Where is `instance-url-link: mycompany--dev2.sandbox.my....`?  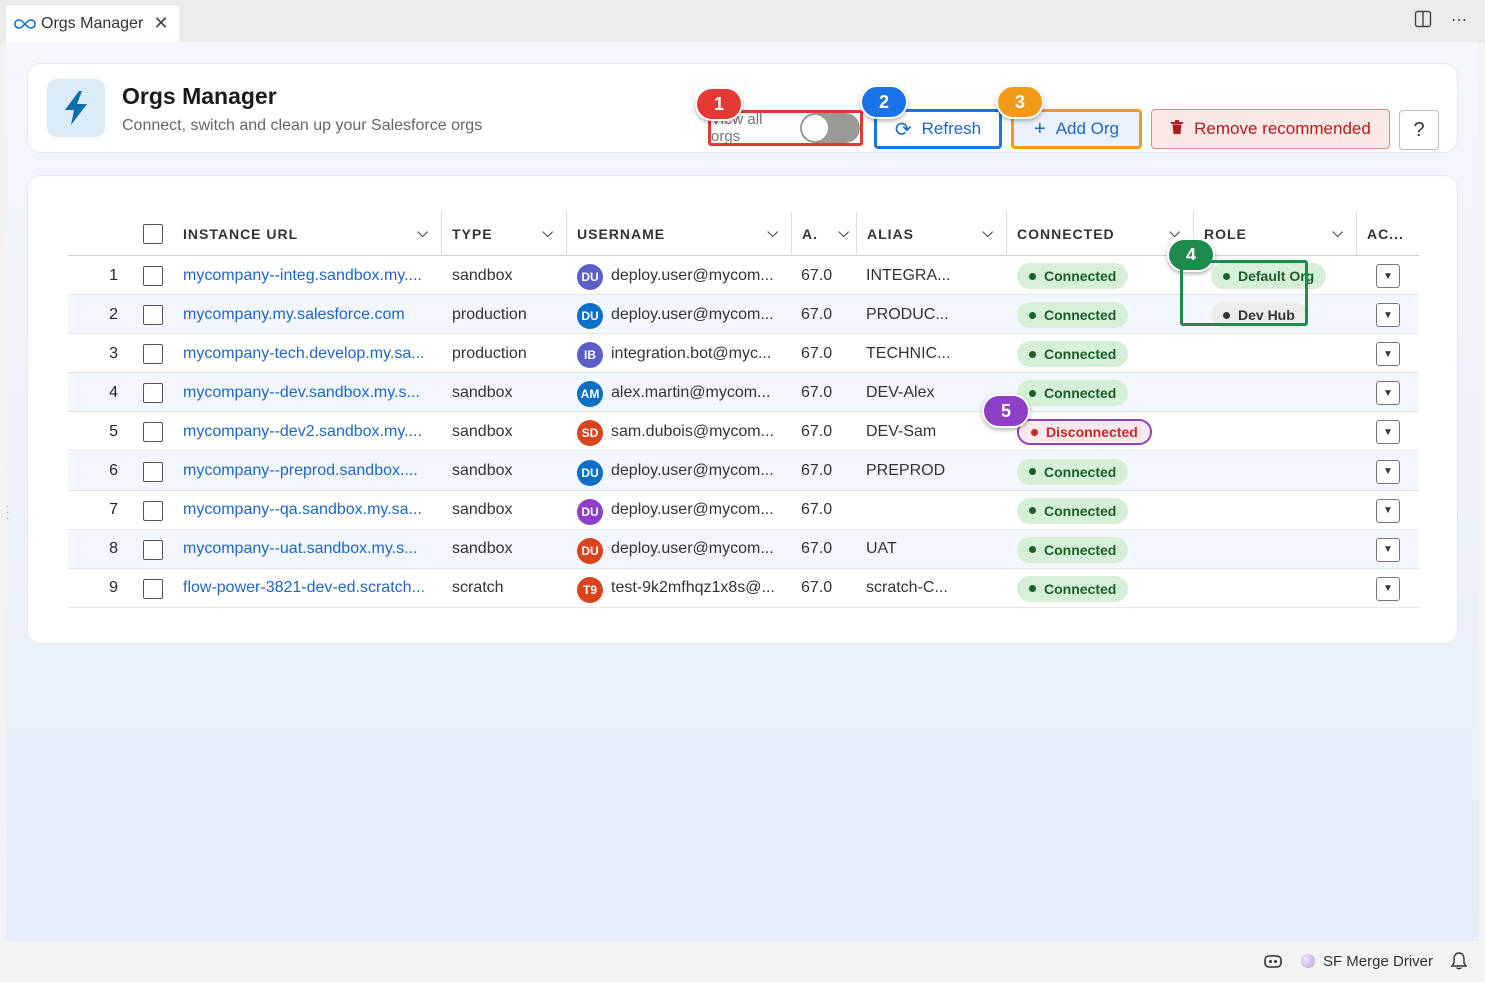
instance-url-link: mycompany--dev2.sandbox.my.... is located at coordinates (308, 431).